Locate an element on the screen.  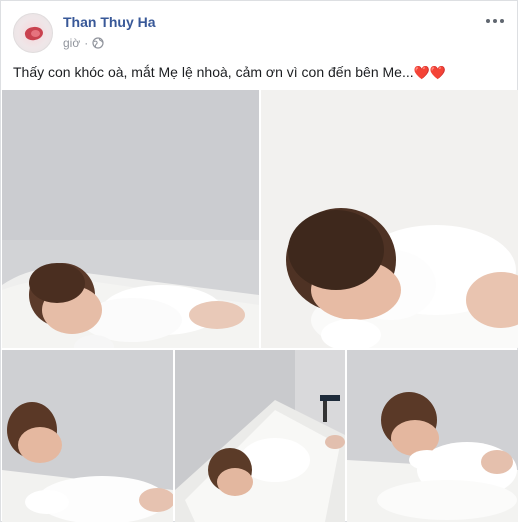
globe-icon is located at coordinates (98, 43).